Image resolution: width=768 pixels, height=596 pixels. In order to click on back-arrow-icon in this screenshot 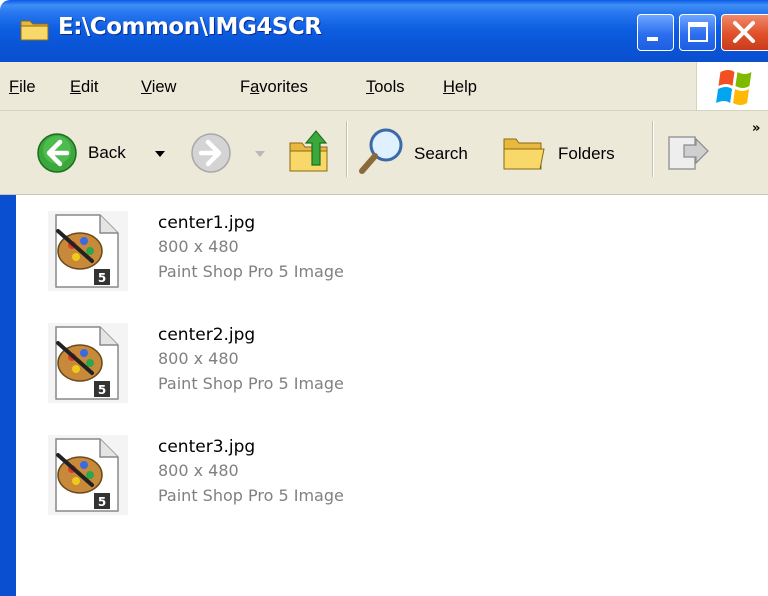, I will do `click(57, 153)`.